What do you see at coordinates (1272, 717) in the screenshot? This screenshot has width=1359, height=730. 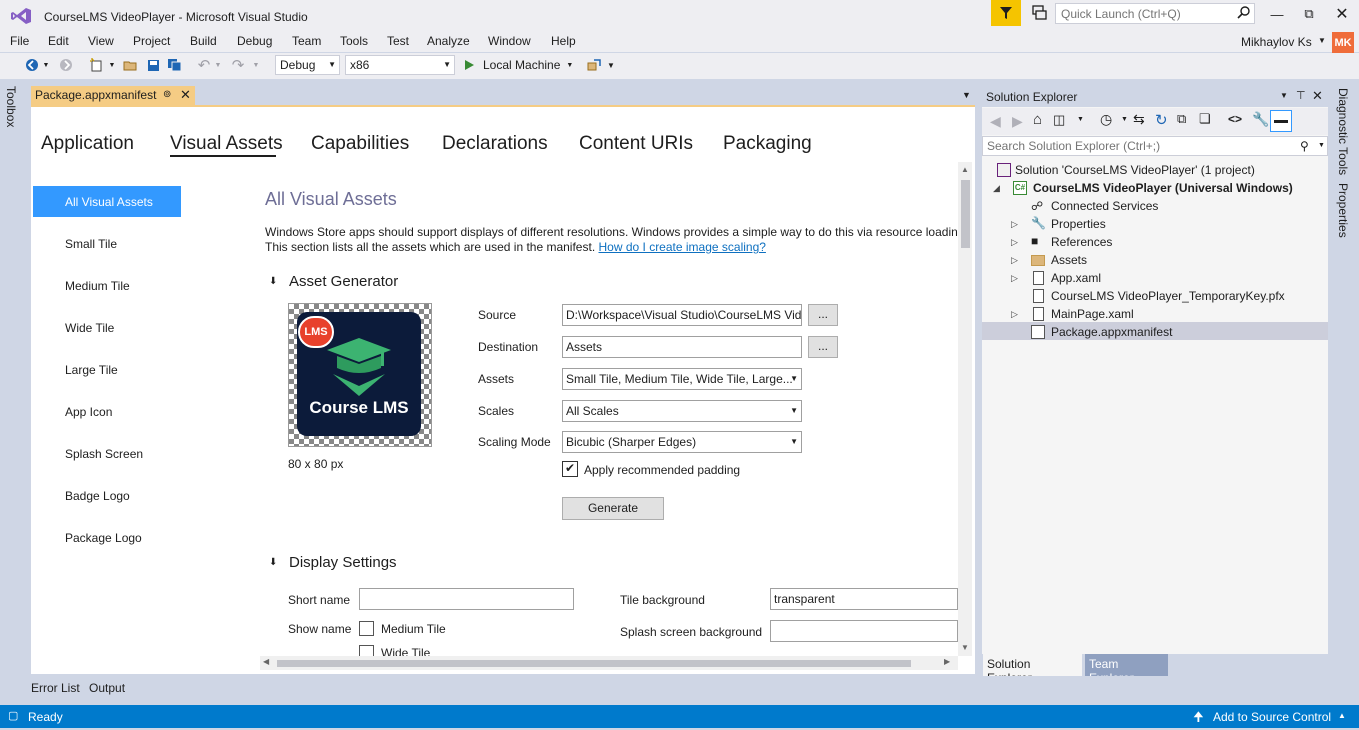 I see `add-to-source-control-button: Add to Source Control` at bounding box center [1272, 717].